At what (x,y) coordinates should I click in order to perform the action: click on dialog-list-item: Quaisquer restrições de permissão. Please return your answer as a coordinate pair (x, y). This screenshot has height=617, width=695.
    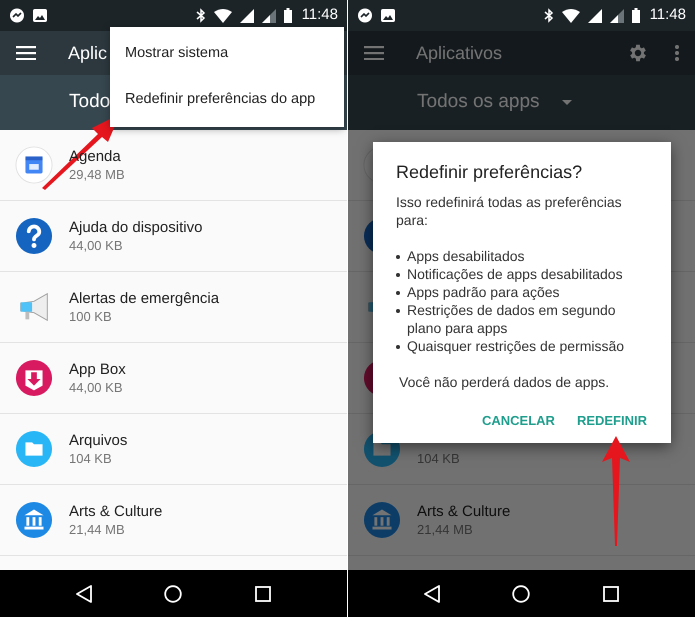
    Looking at the image, I should click on (515, 346).